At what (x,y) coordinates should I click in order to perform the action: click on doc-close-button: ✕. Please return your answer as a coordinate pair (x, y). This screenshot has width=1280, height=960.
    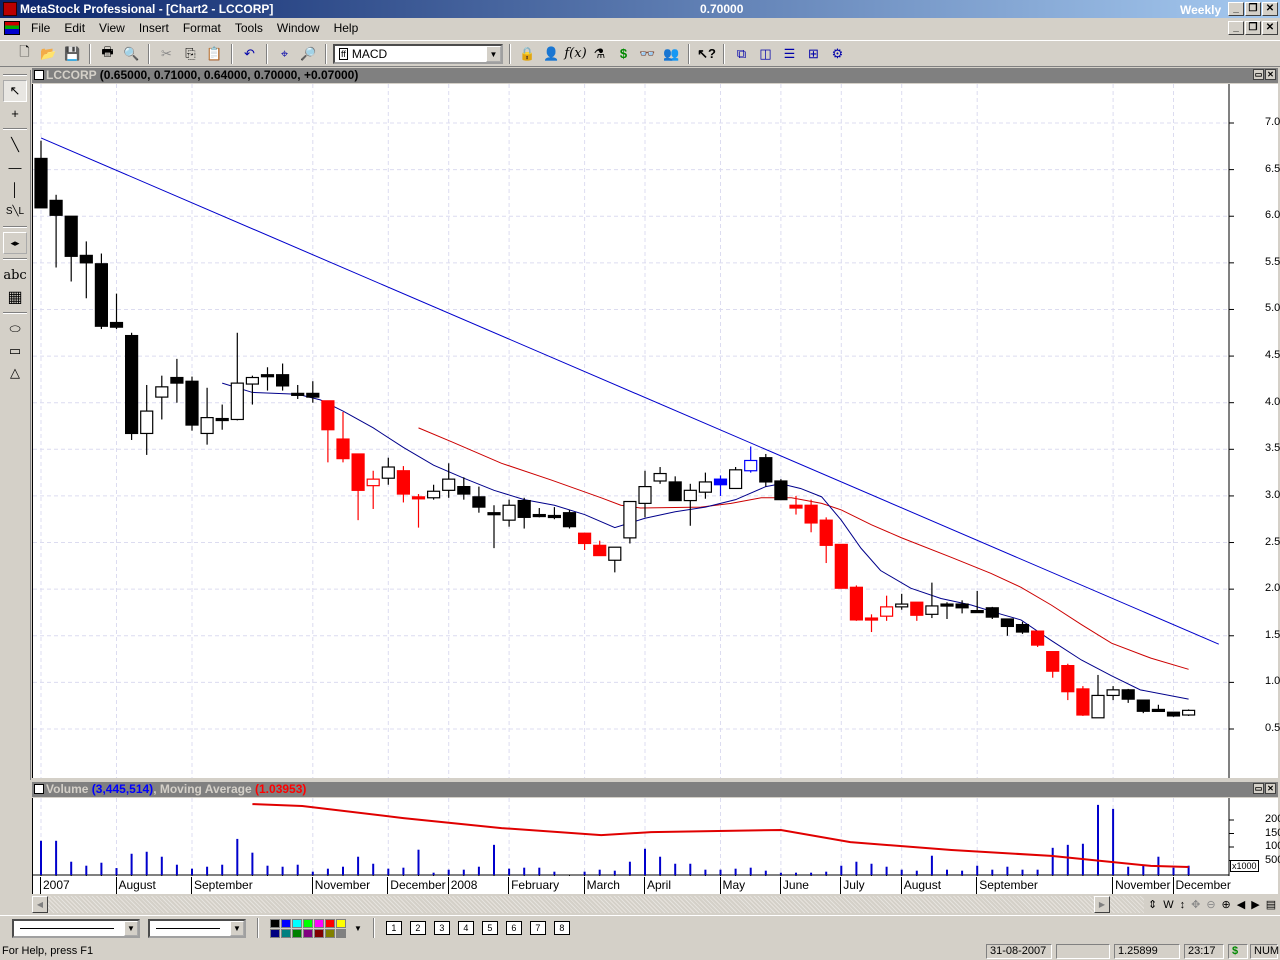
    Looking at the image, I should click on (1270, 28).